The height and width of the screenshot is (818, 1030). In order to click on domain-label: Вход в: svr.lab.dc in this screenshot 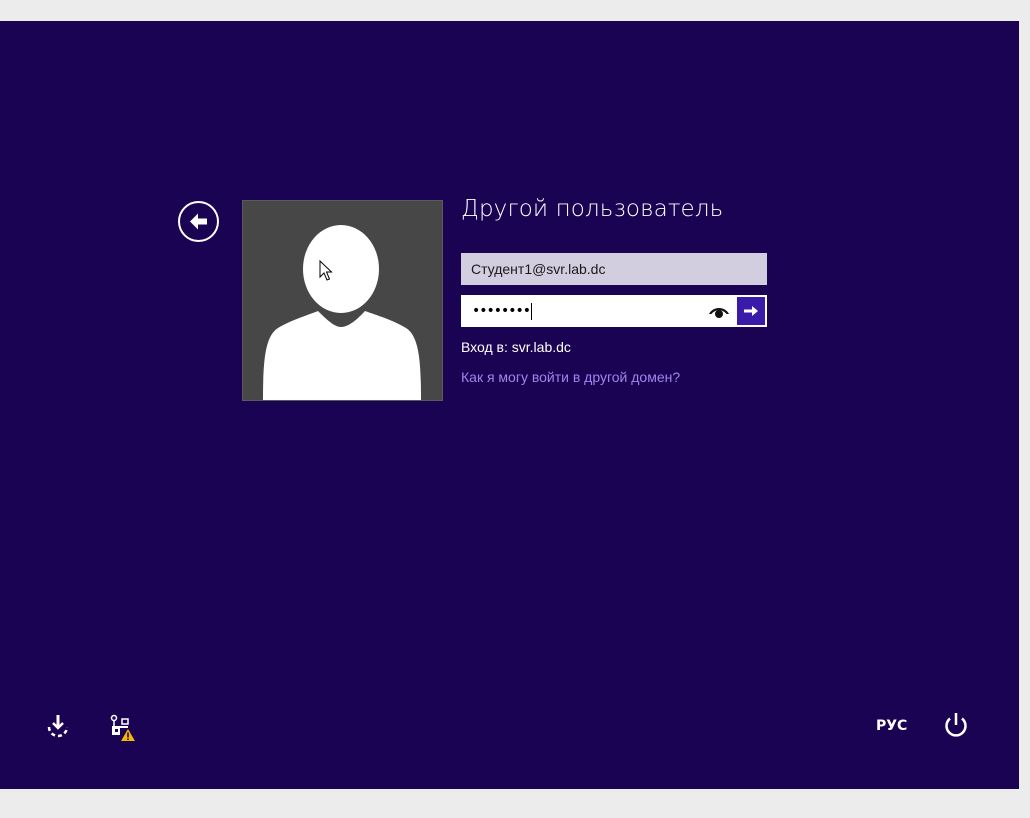, I will do `click(516, 347)`.